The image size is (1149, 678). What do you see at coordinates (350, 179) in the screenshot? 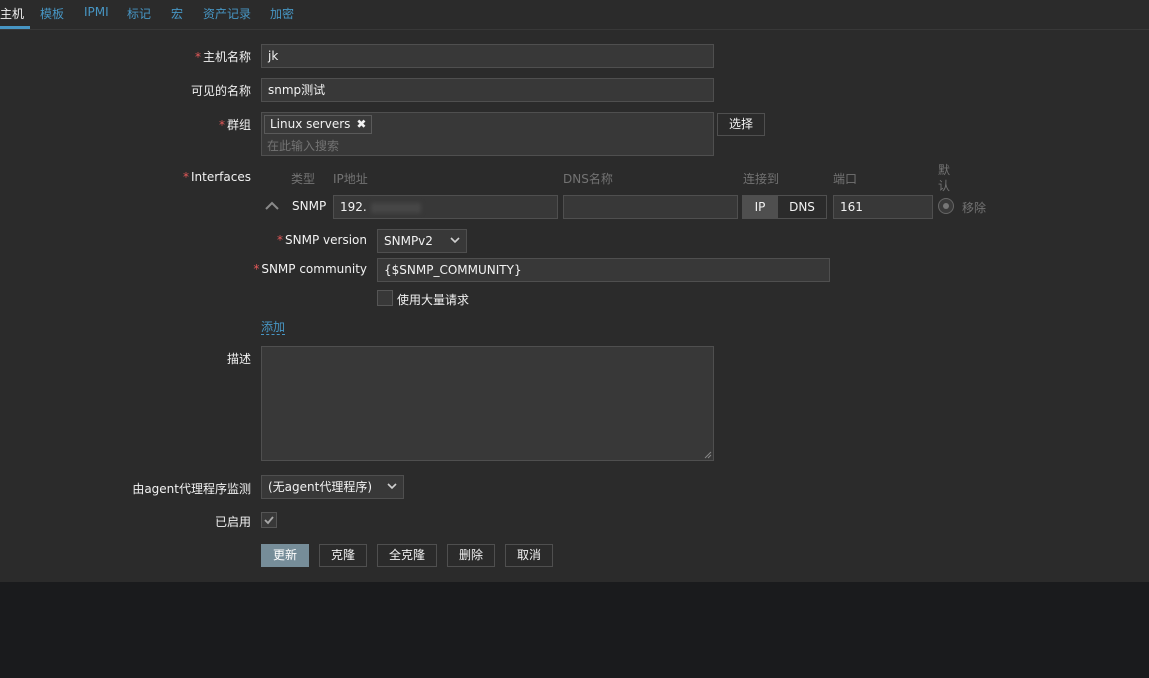
I see `interfaces-header-ip: IP地址` at bounding box center [350, 179].